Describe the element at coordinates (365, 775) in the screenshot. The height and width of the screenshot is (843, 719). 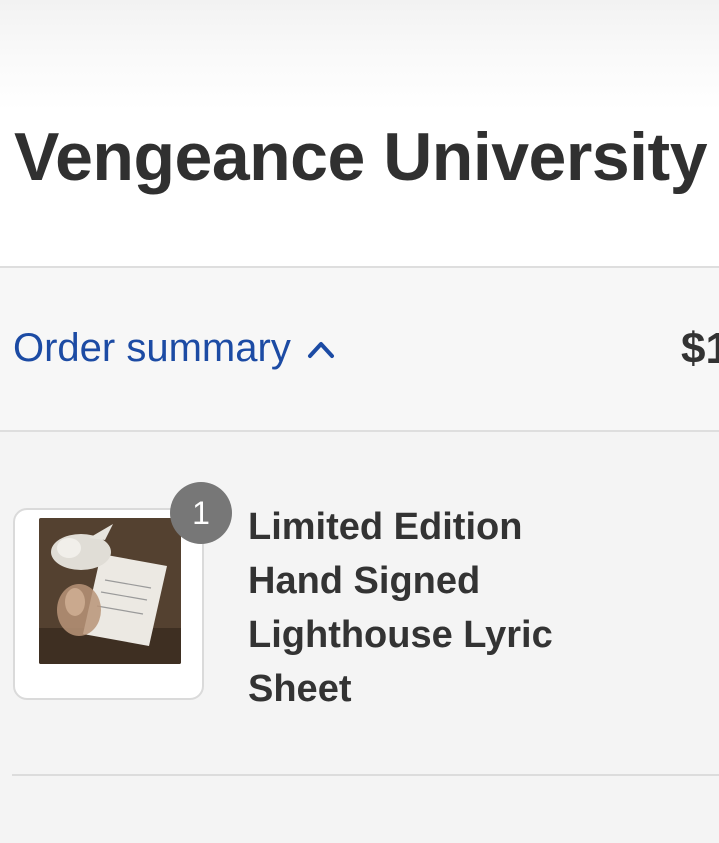
I see `section-divider` at that location.